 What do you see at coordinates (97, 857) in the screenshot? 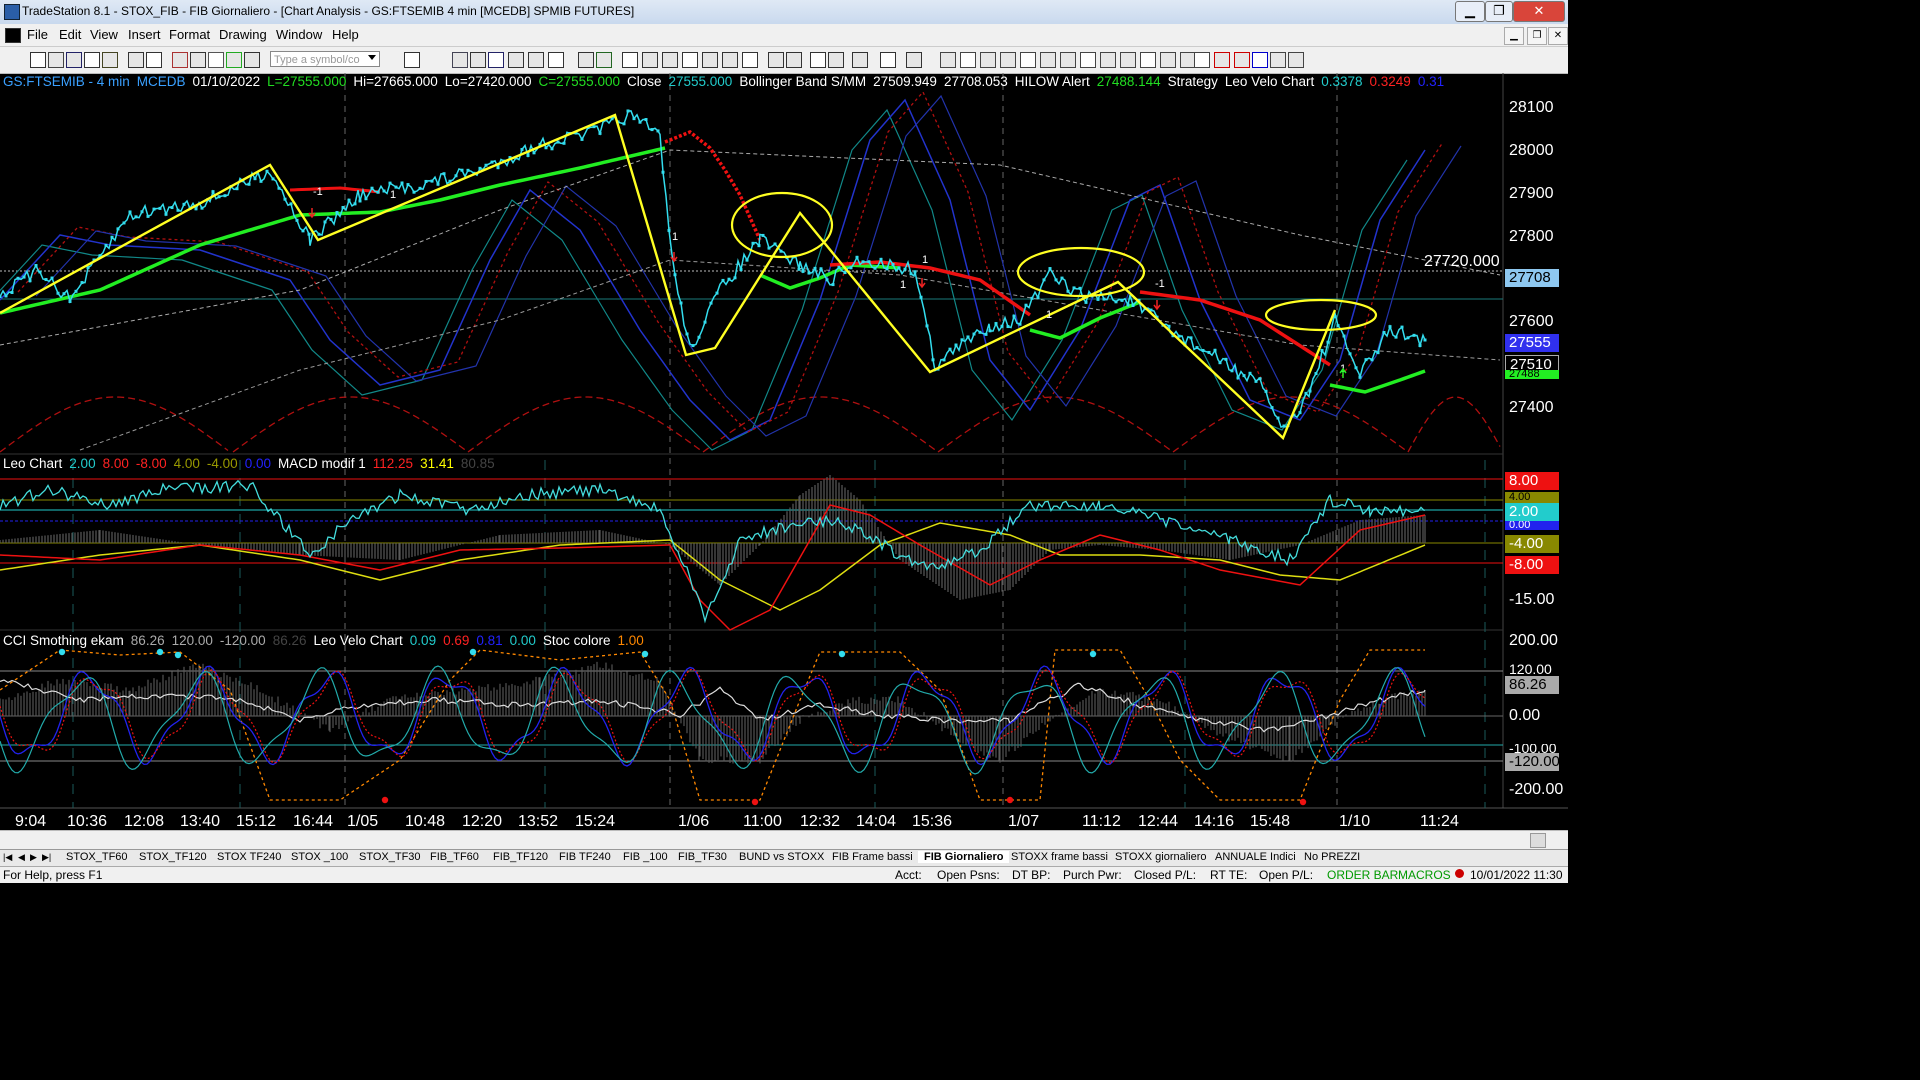
I see `tab-stox-tf60: STOX_TF60` at bounding box center [97, 857].